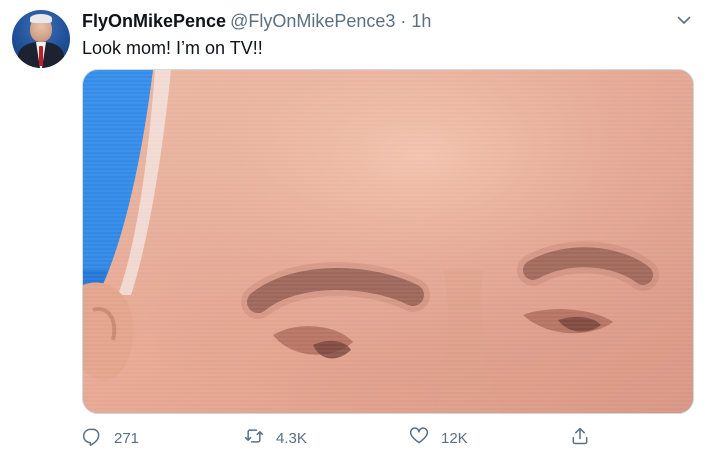 The width and height of the screenshot is (710, 458). I want to click on author-avatar, so click(41, 39).